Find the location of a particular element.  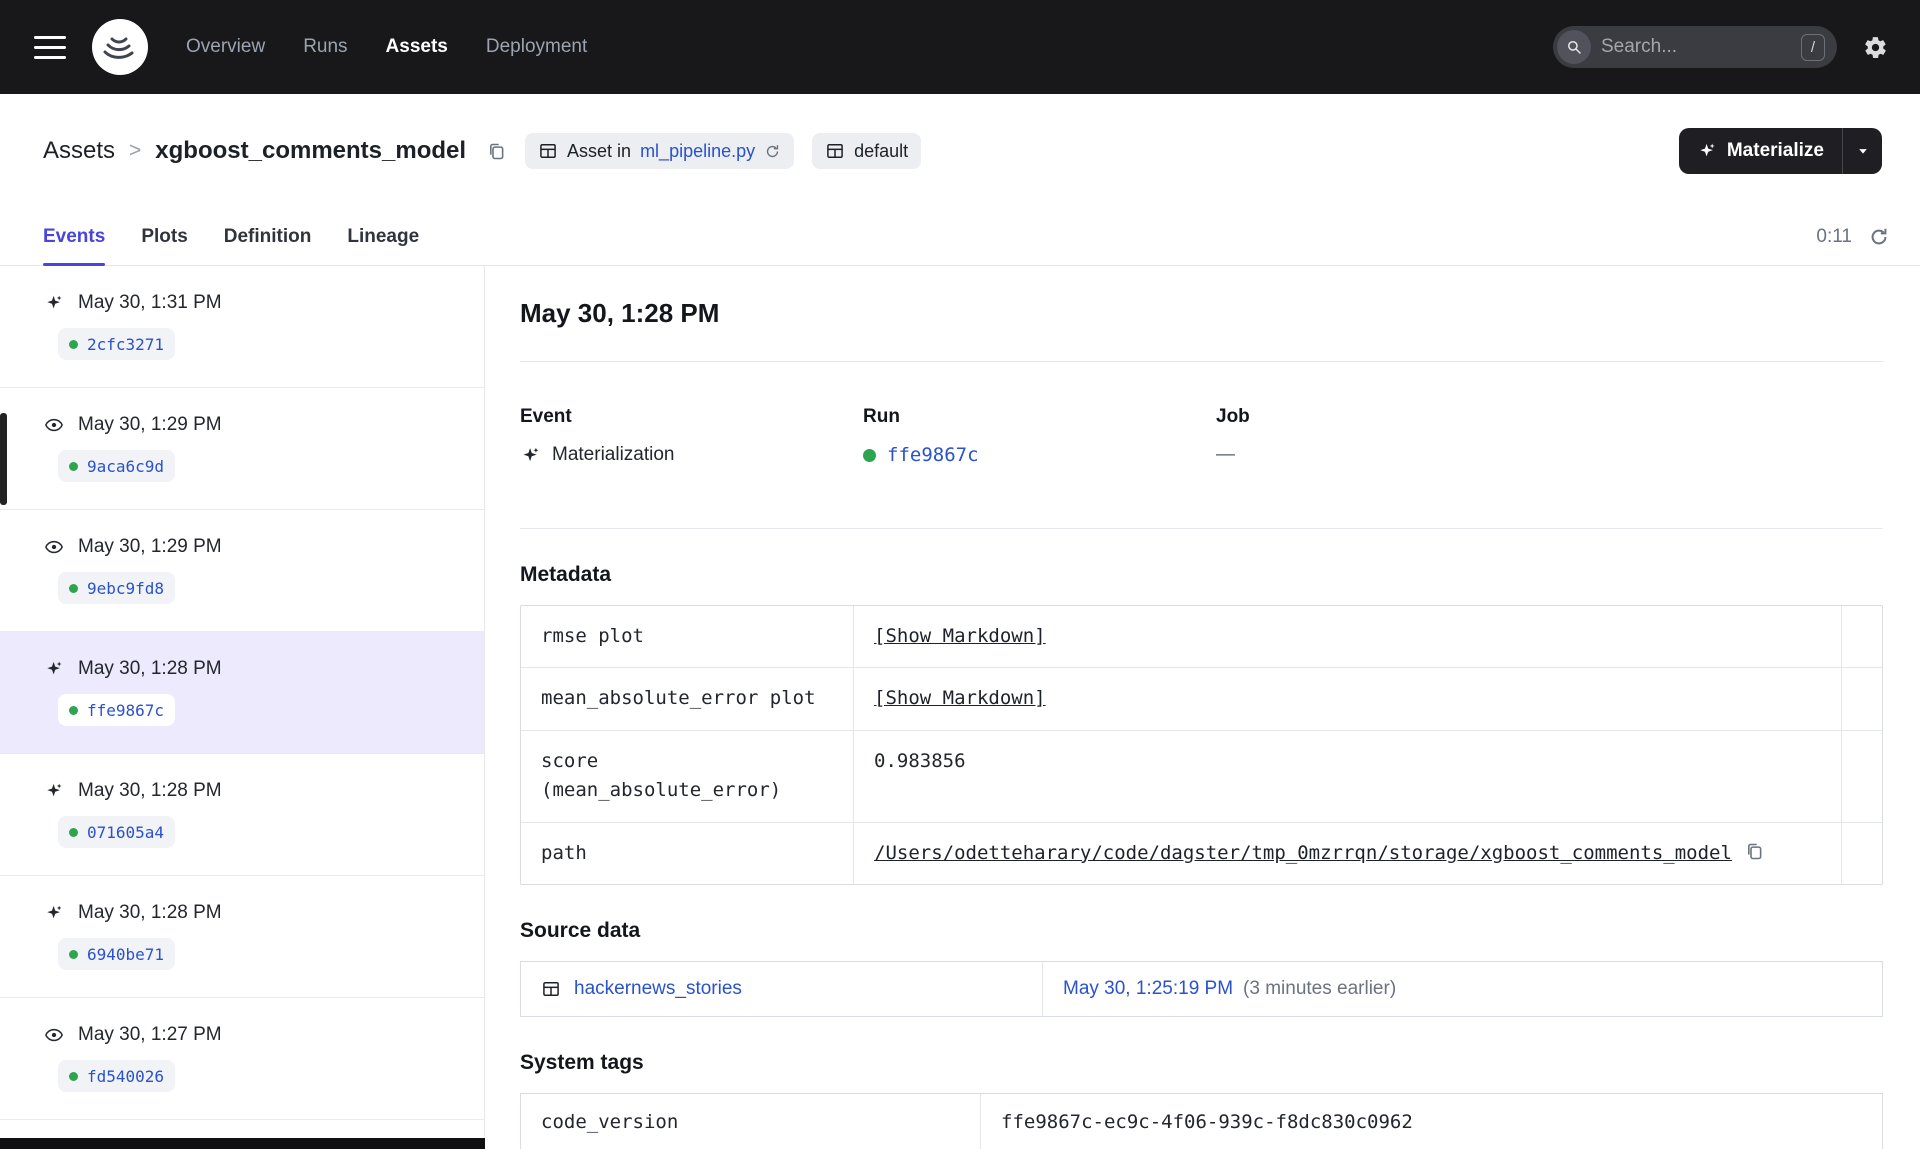

page-title: xgboost_comments_model is located at coordinates (311, 150).